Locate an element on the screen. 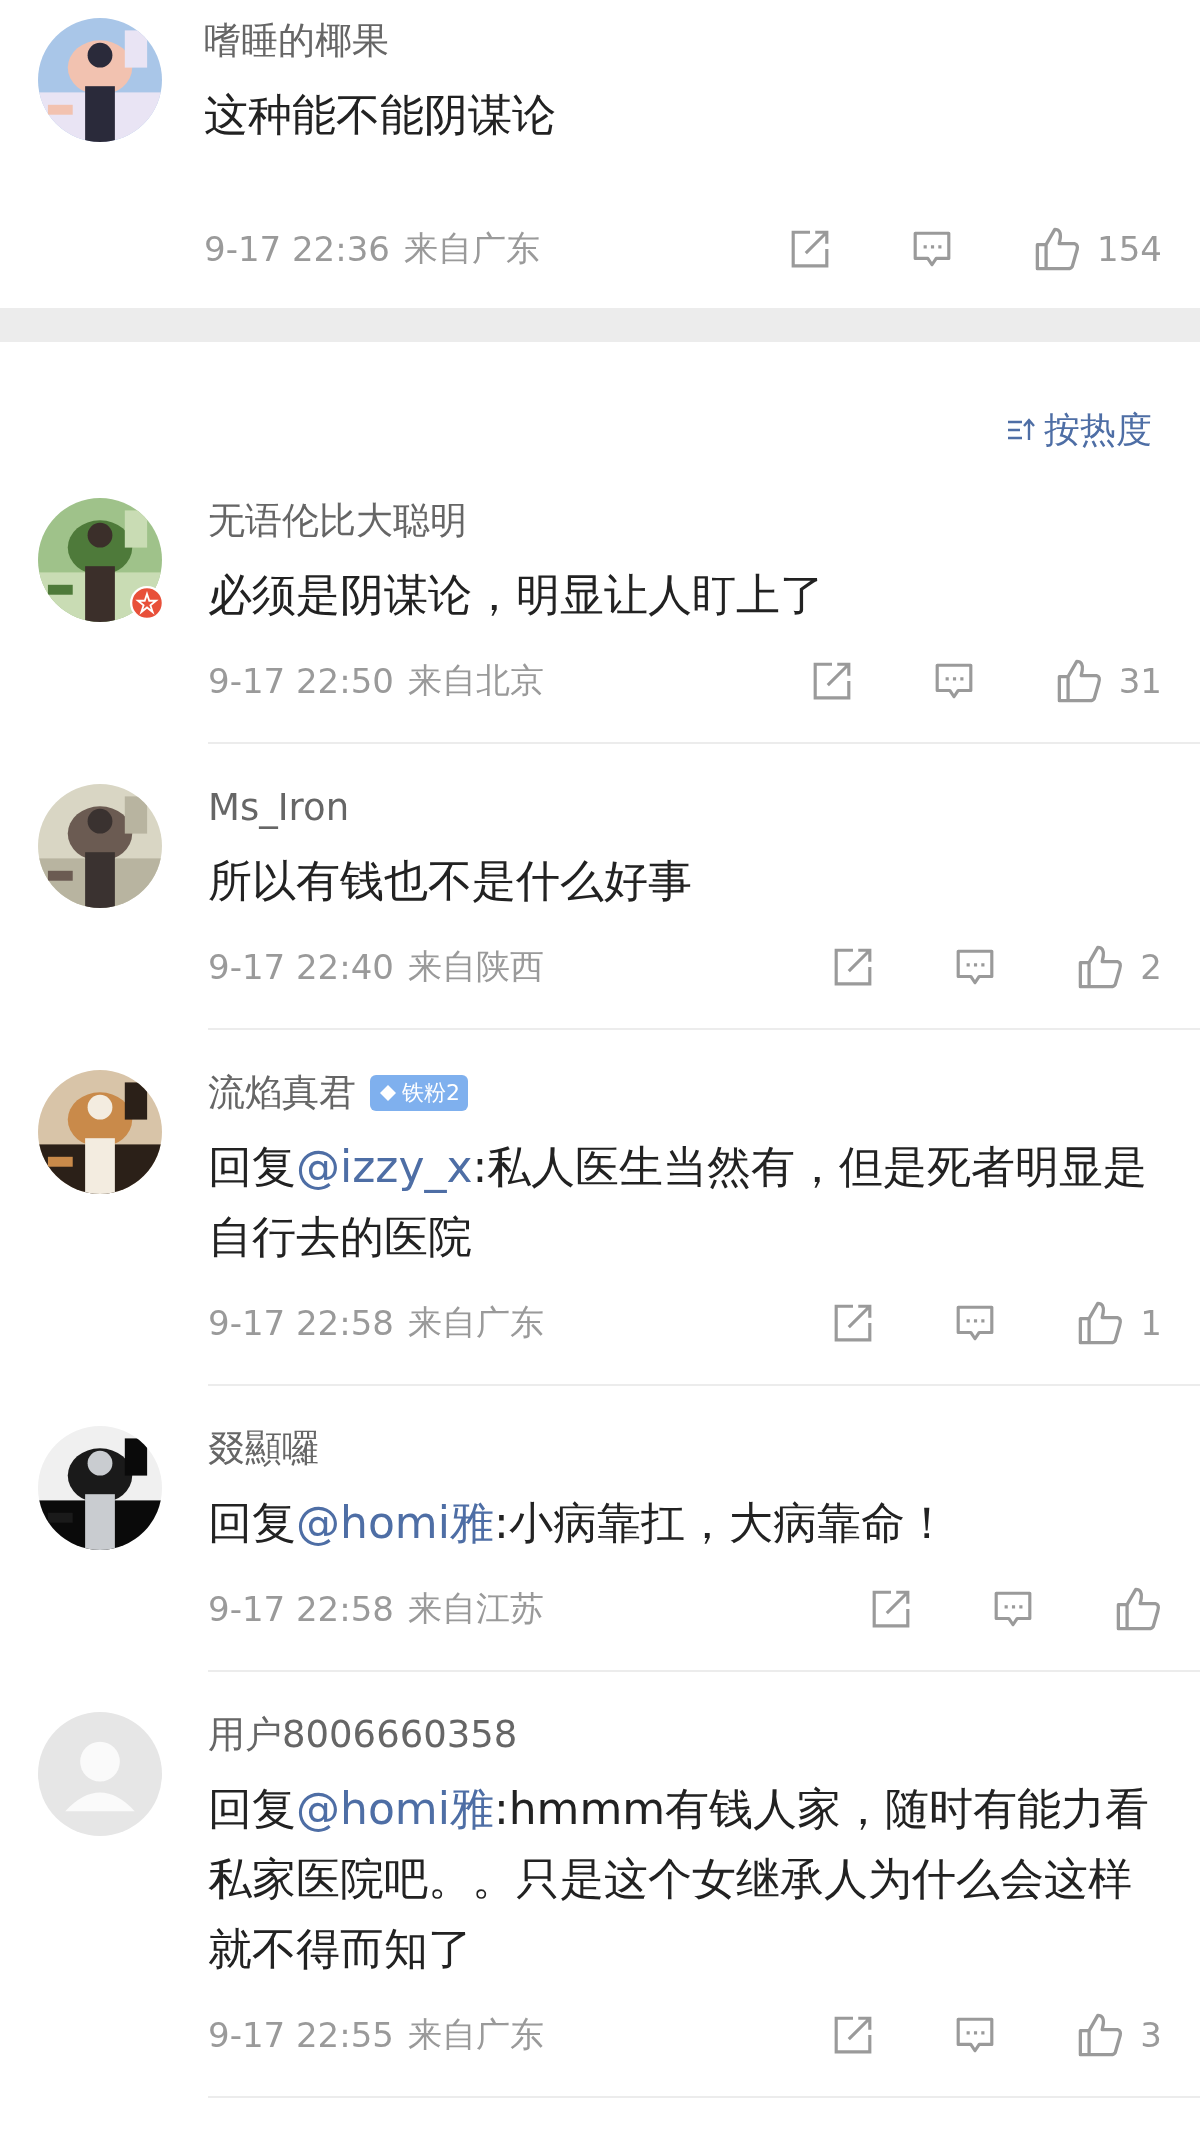 This screenshot has width=1200, height=2130. author-name: 流焰真君 is located at coordinates (282, 1093).